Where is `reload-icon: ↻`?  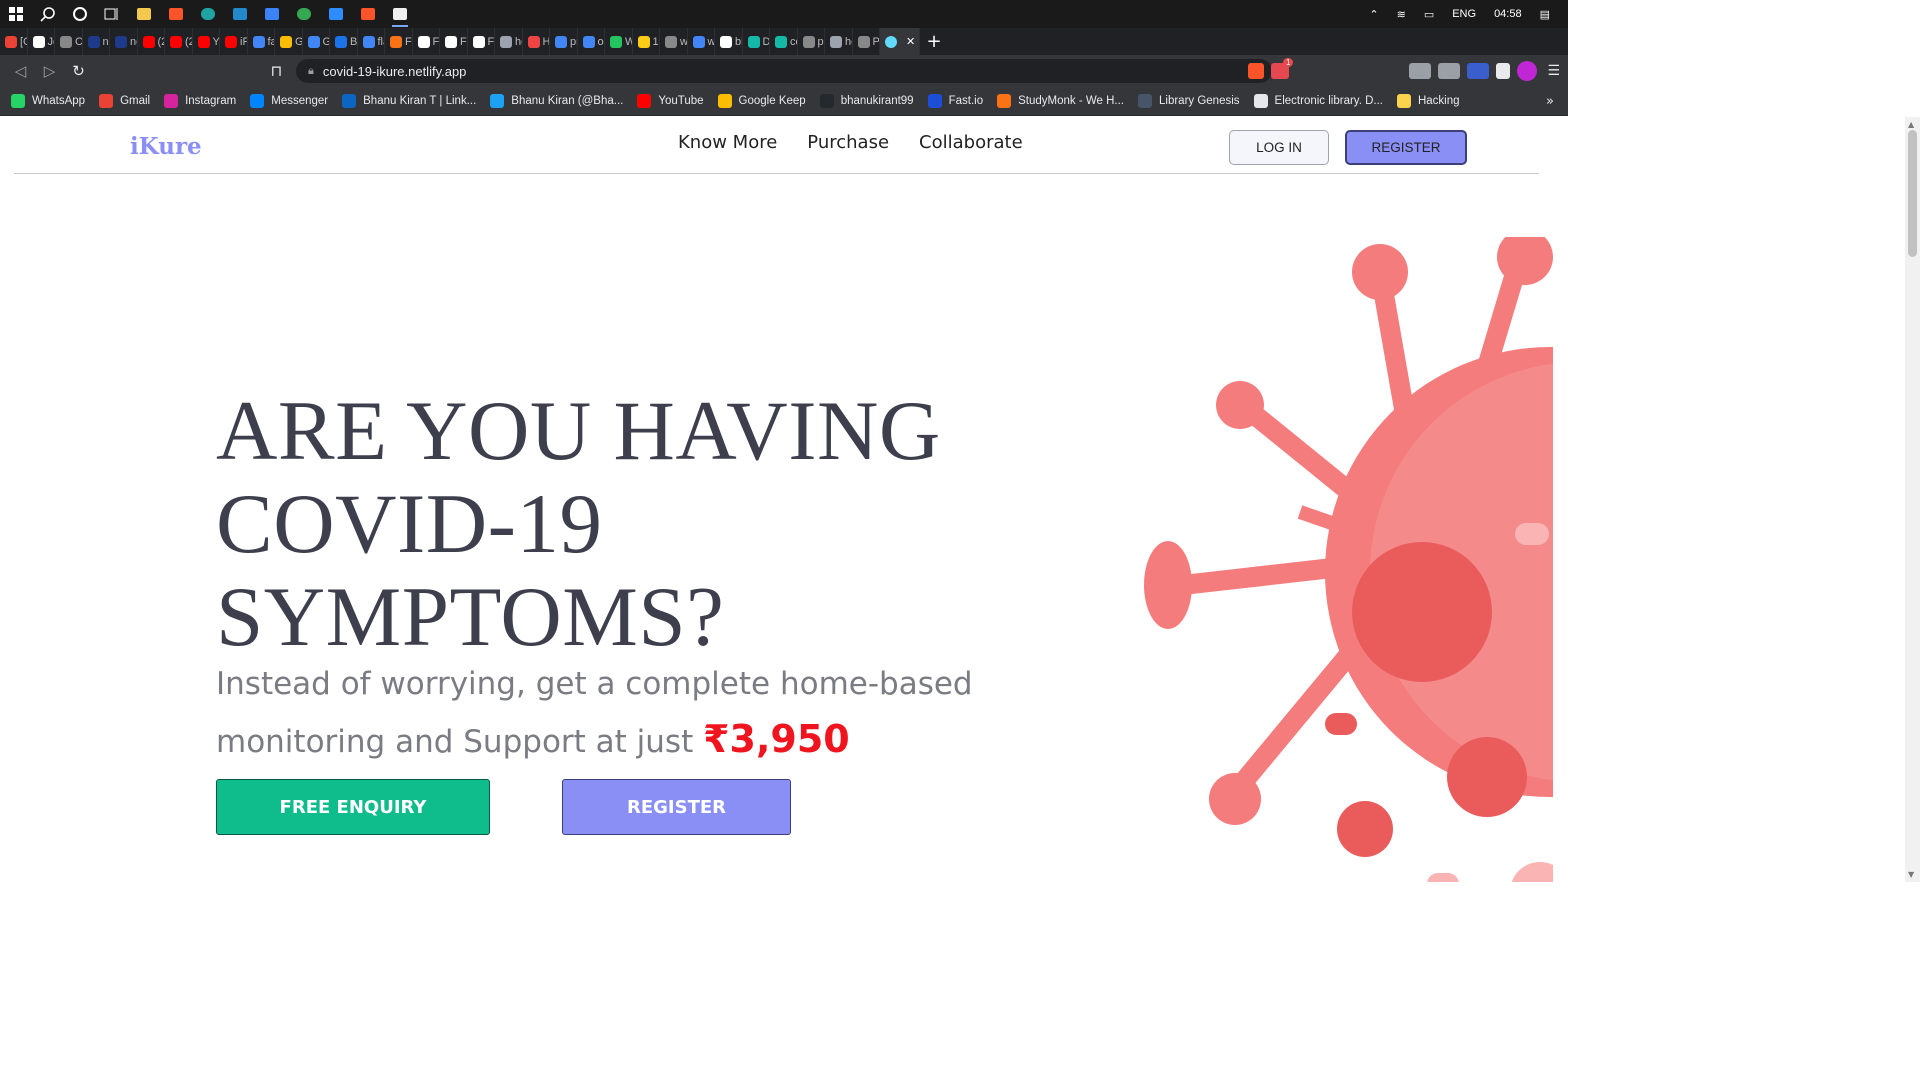
reload-icon: ↻ is located at coordinates (78, 71).